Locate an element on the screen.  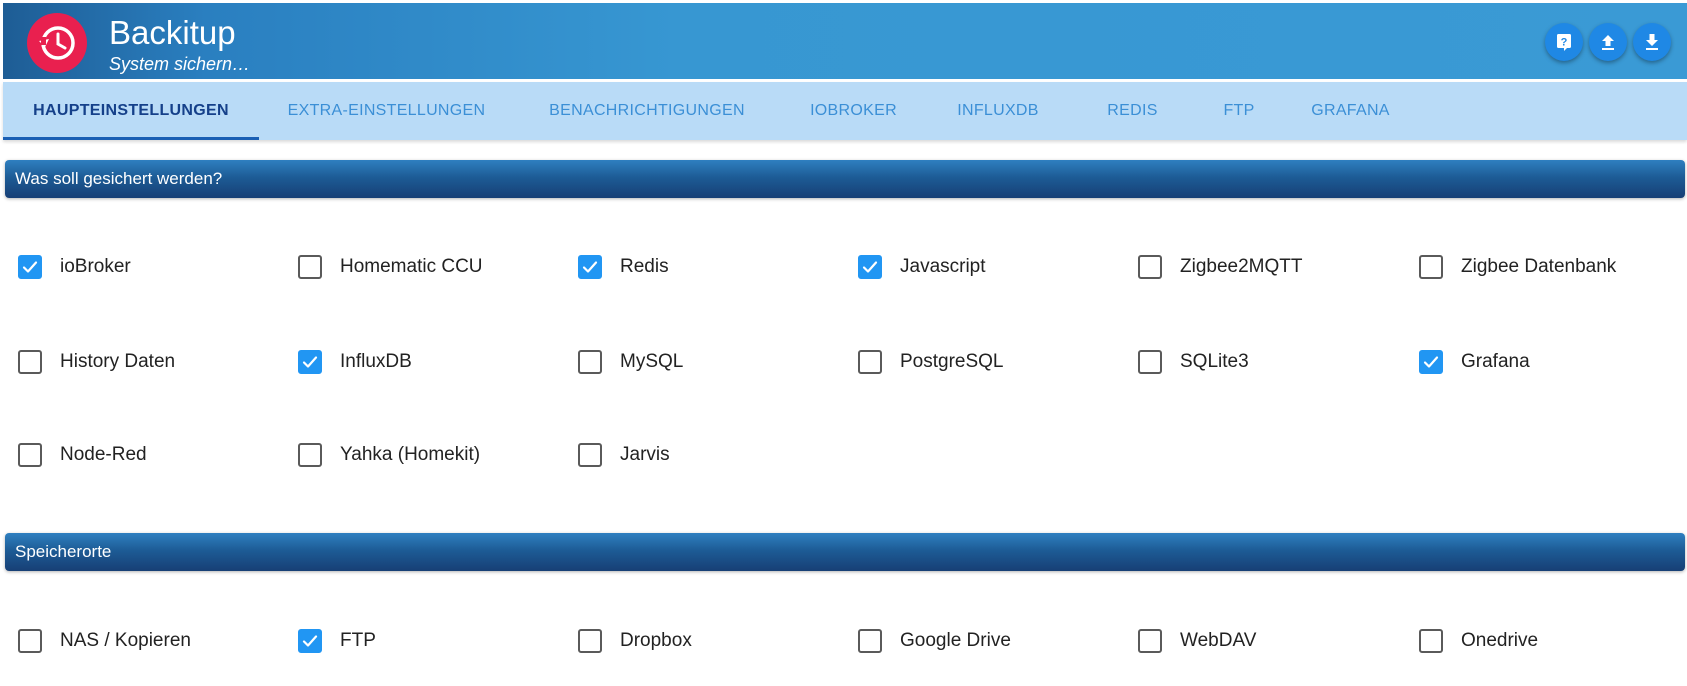
download-icon is located at coordinates (1652, 42).